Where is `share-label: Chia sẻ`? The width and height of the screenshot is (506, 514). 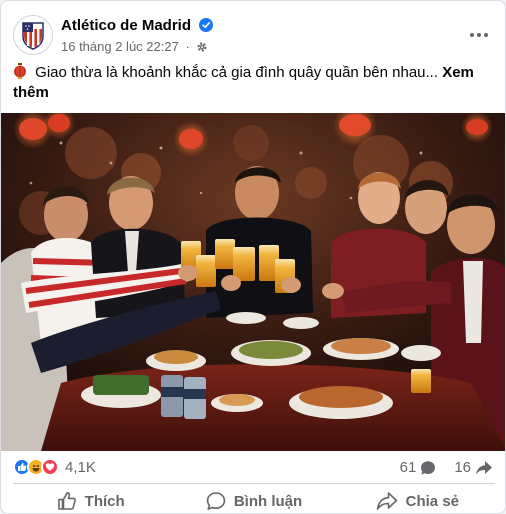
share-label: Chia sẻ is located at coordinates (432, 501).